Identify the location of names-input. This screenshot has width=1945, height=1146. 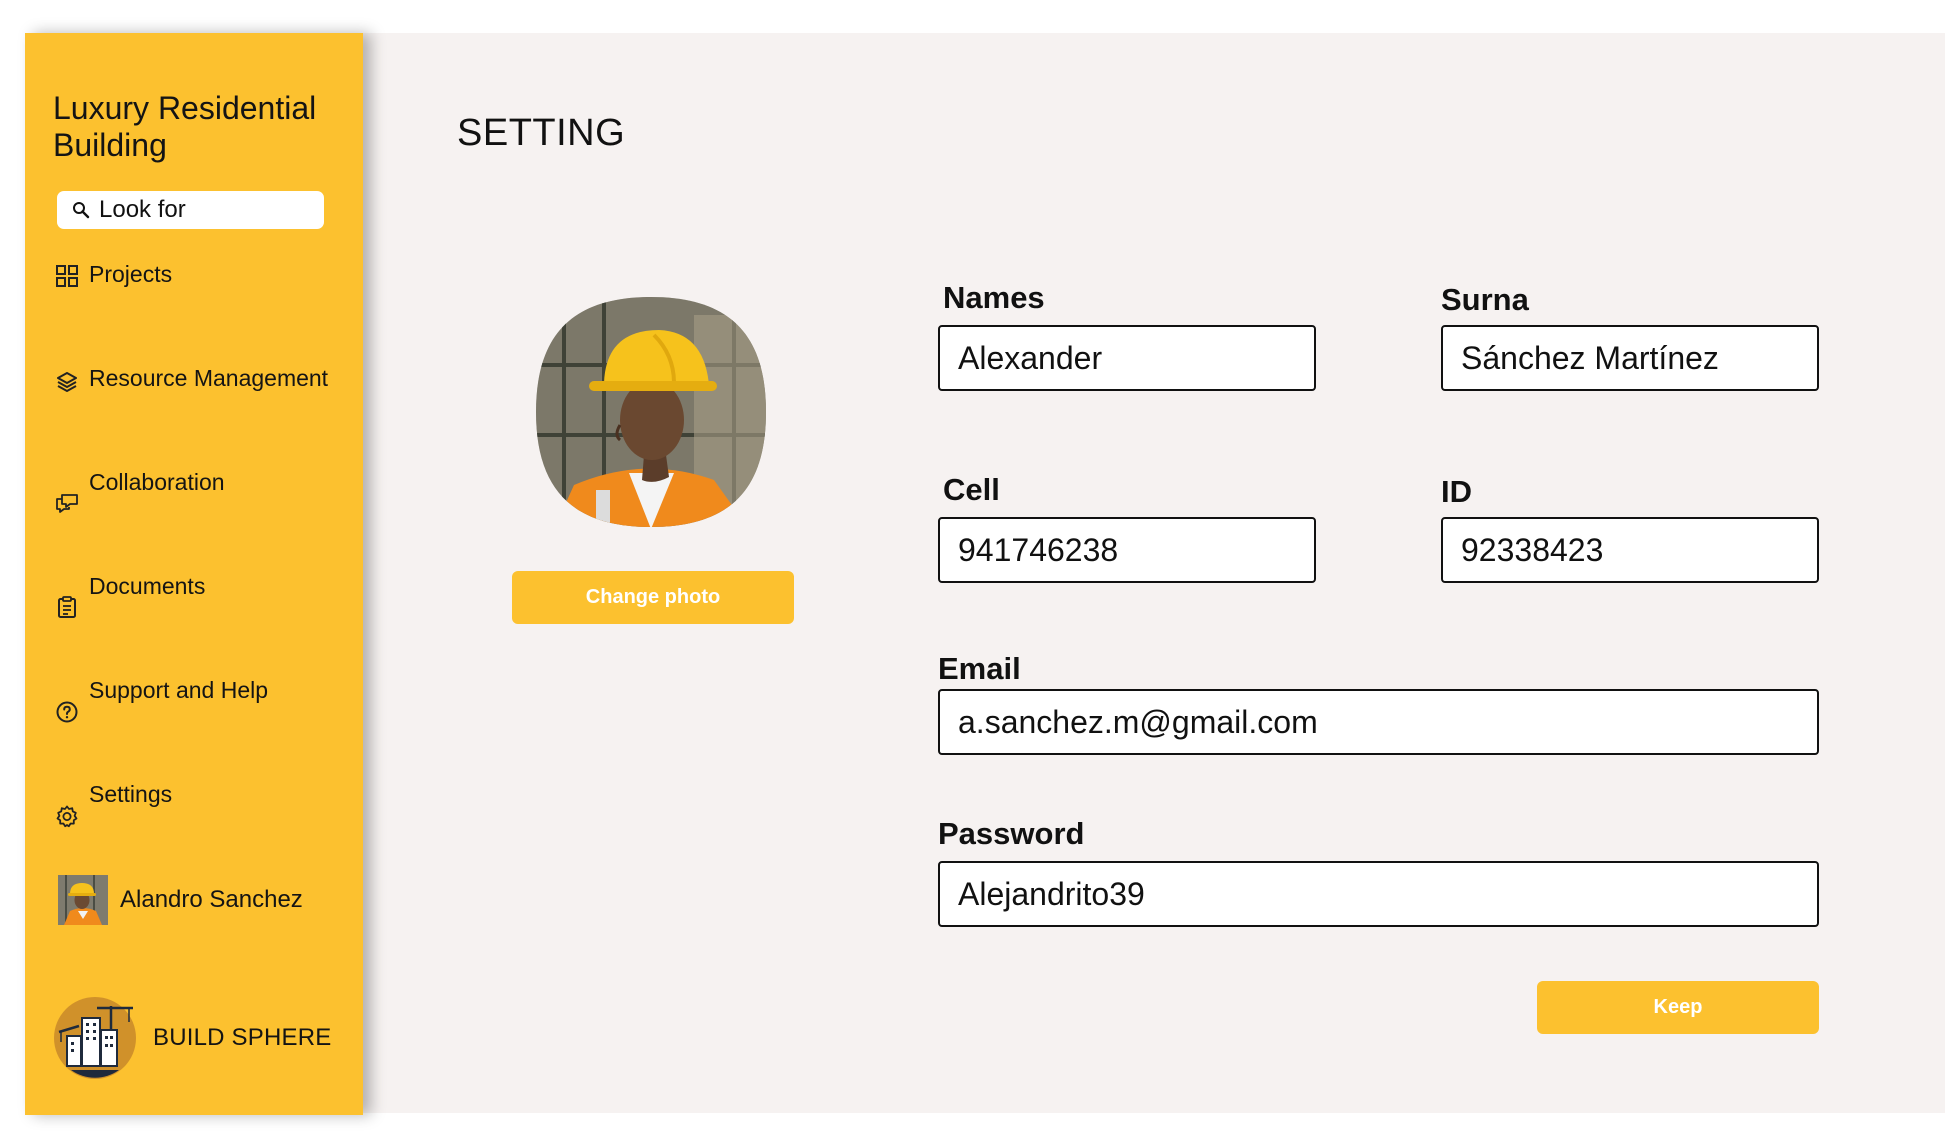
(1127, 358).